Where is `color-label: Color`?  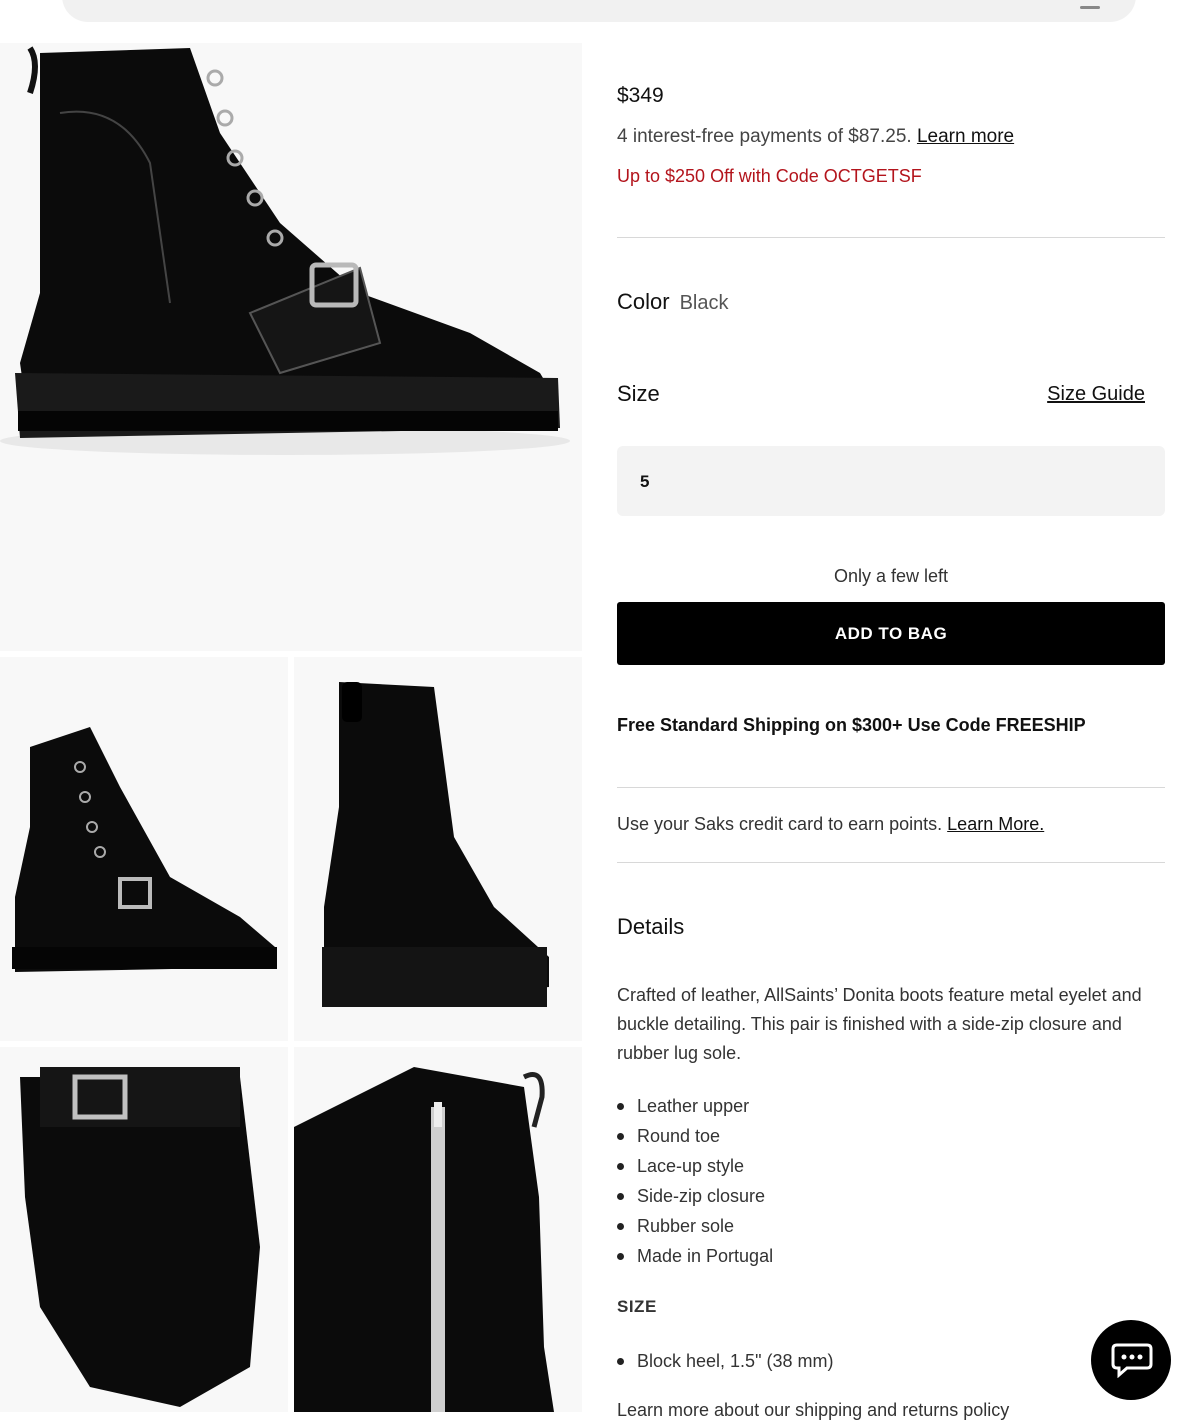
color-label: Color is located at coordinates (643, 301).